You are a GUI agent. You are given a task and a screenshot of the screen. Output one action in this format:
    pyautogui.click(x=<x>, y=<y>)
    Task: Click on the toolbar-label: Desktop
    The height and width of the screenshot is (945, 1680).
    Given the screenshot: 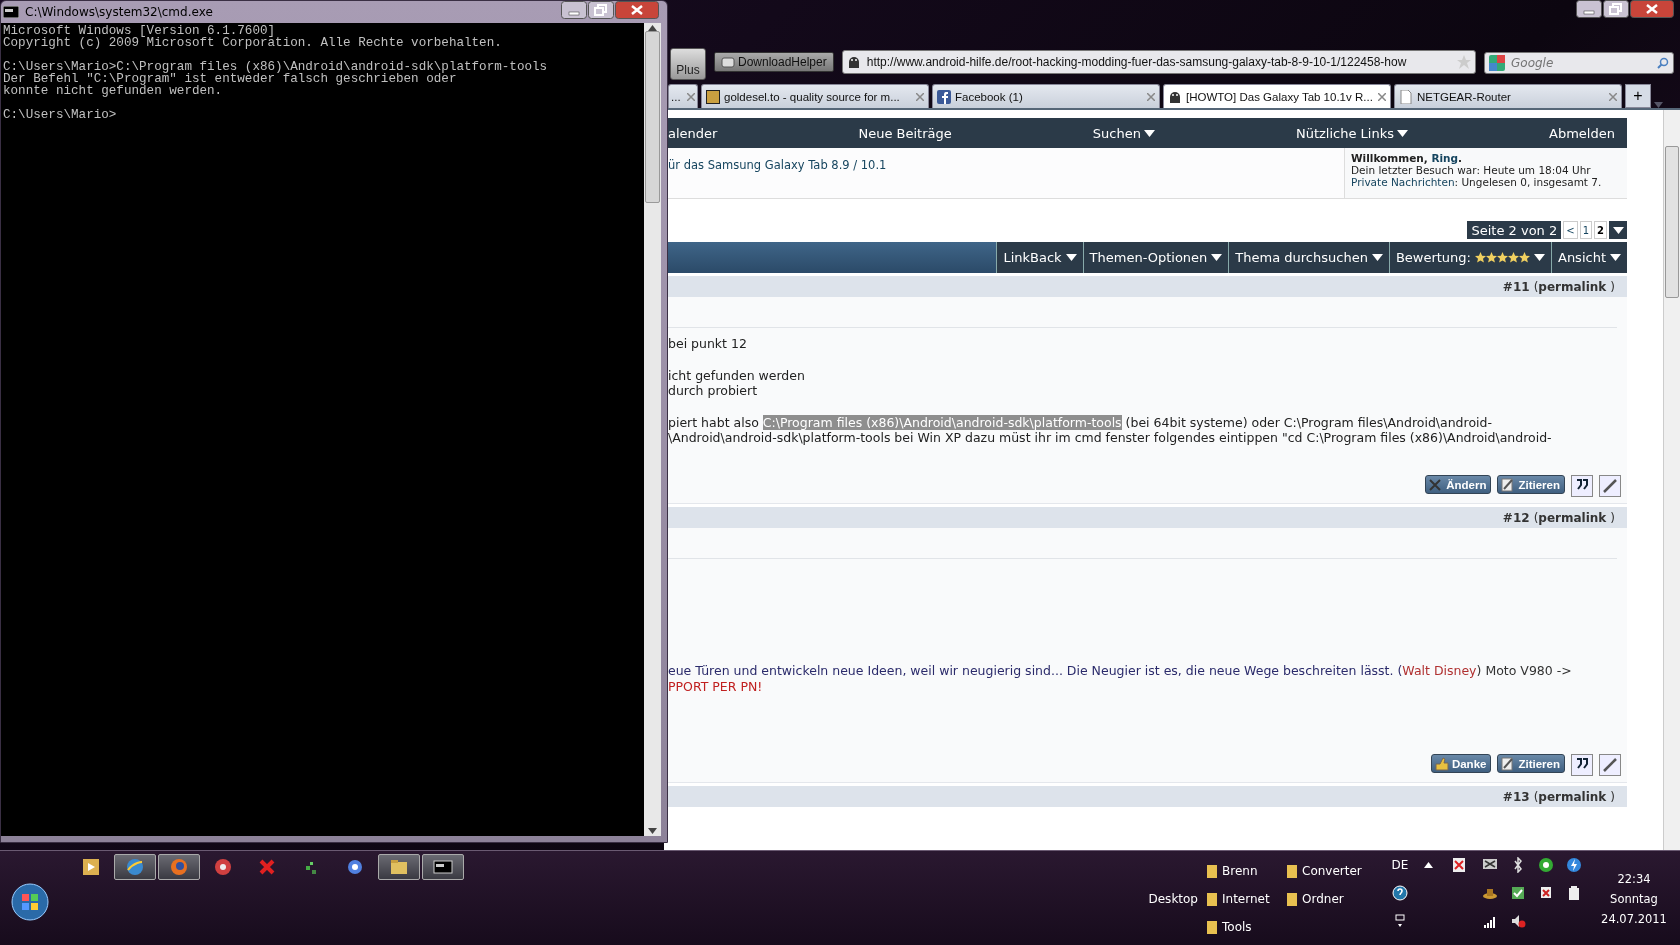 What is the action you would take?
    pyautogui.click(x=1173, y=898)
    